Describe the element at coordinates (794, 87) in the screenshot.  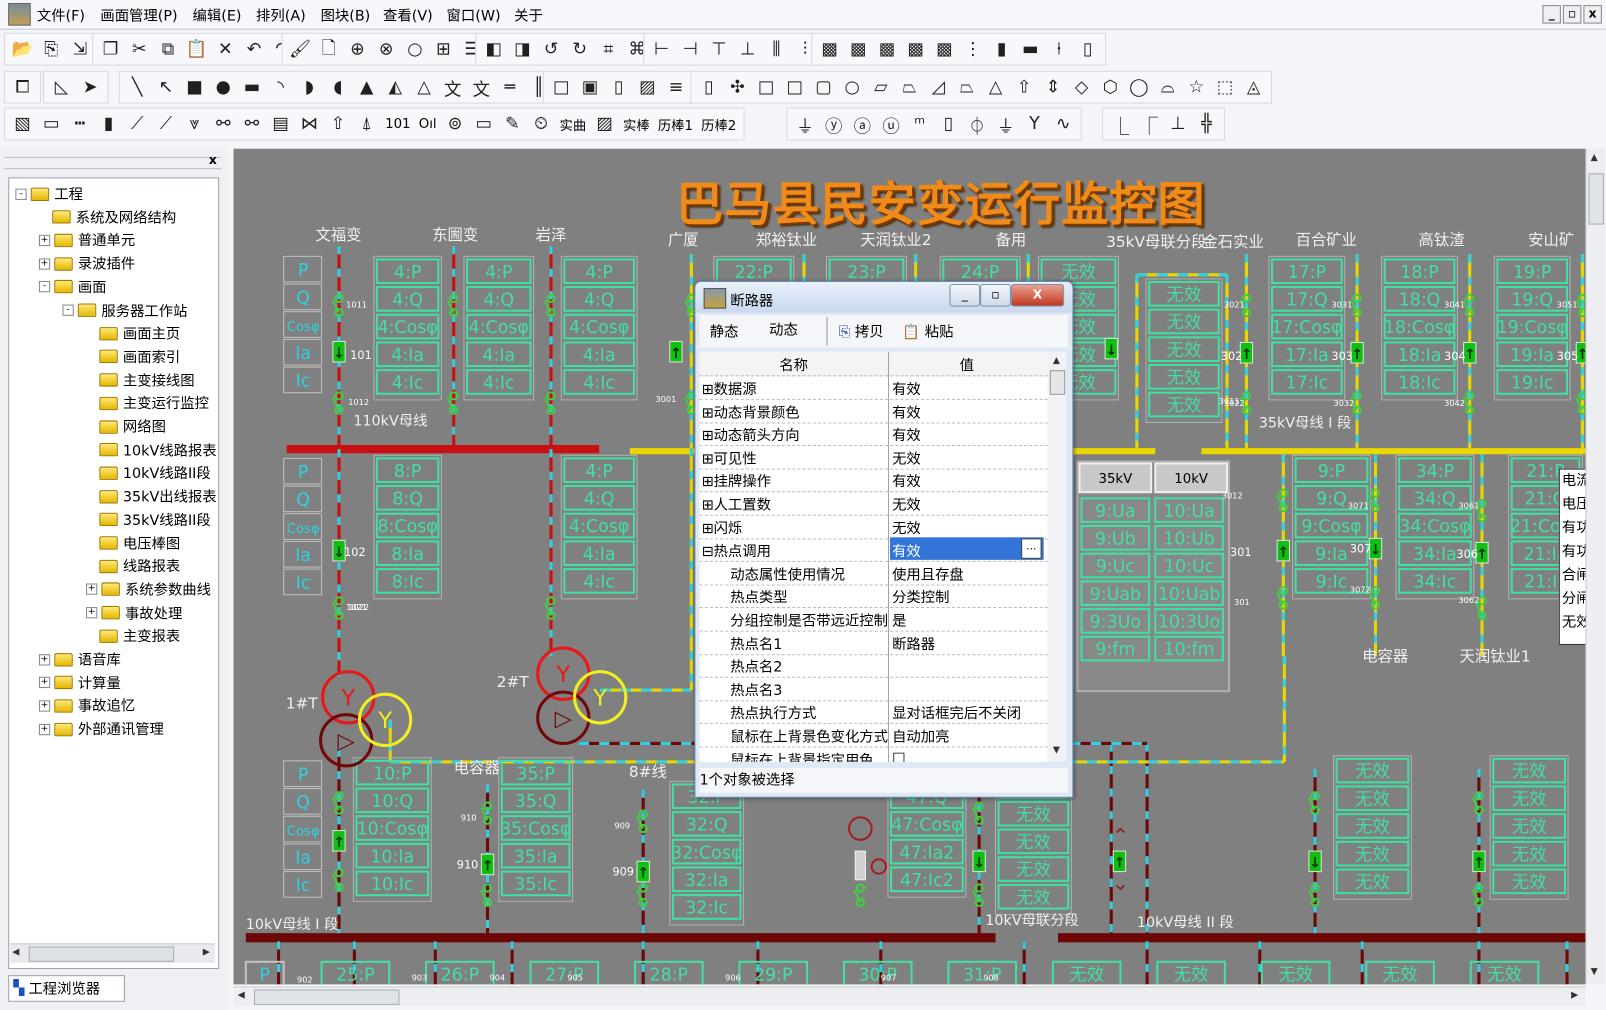
I see `rect-shade-icon: □` at that location.